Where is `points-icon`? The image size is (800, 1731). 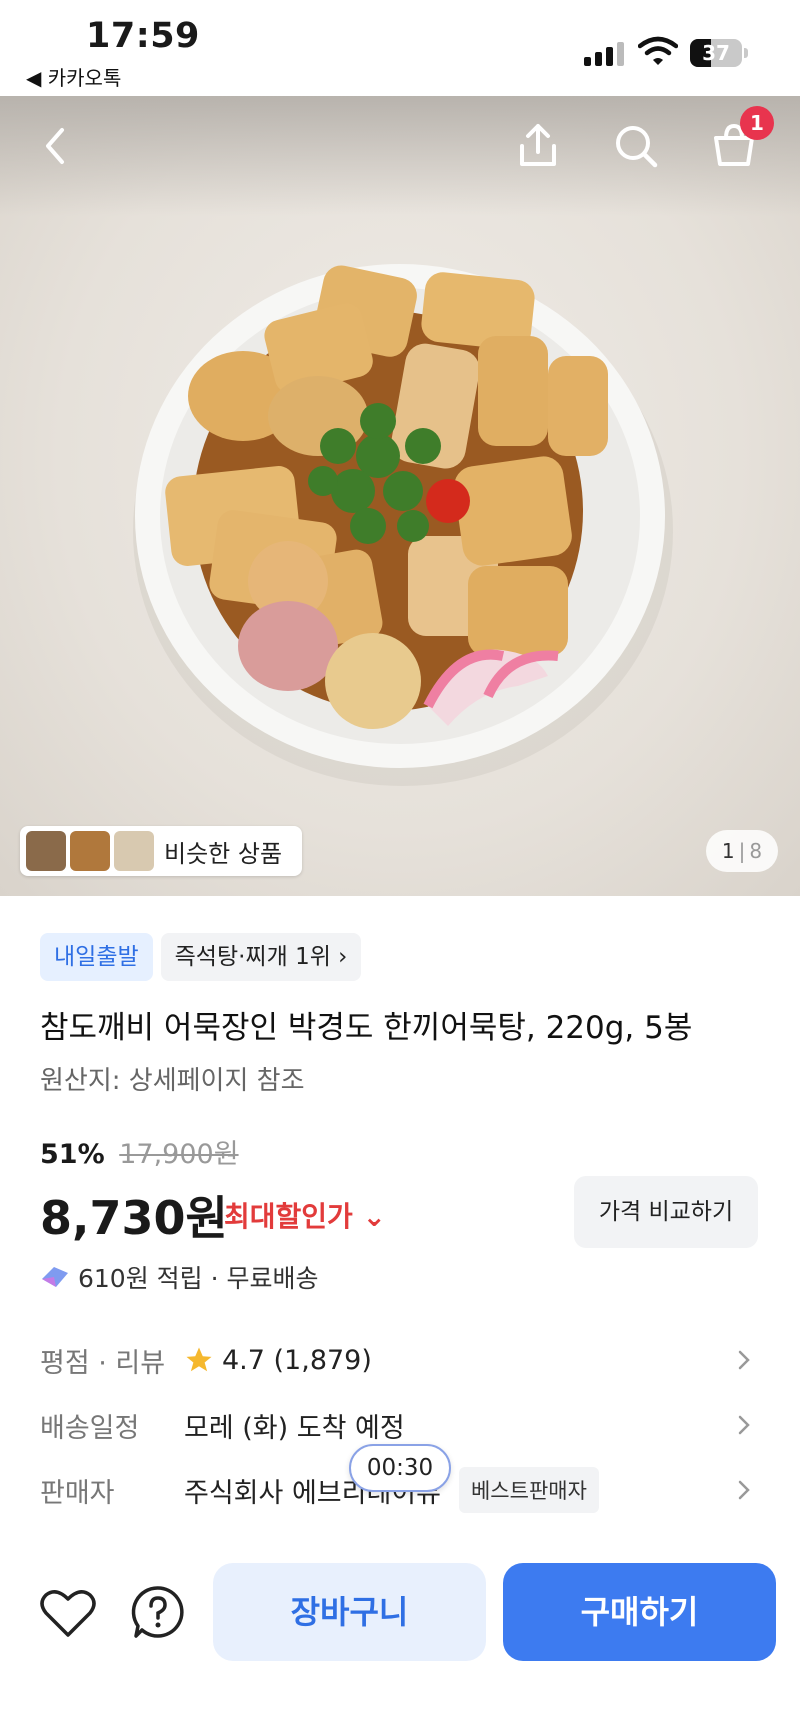 points-icon is located at coordinates (55, 1277).